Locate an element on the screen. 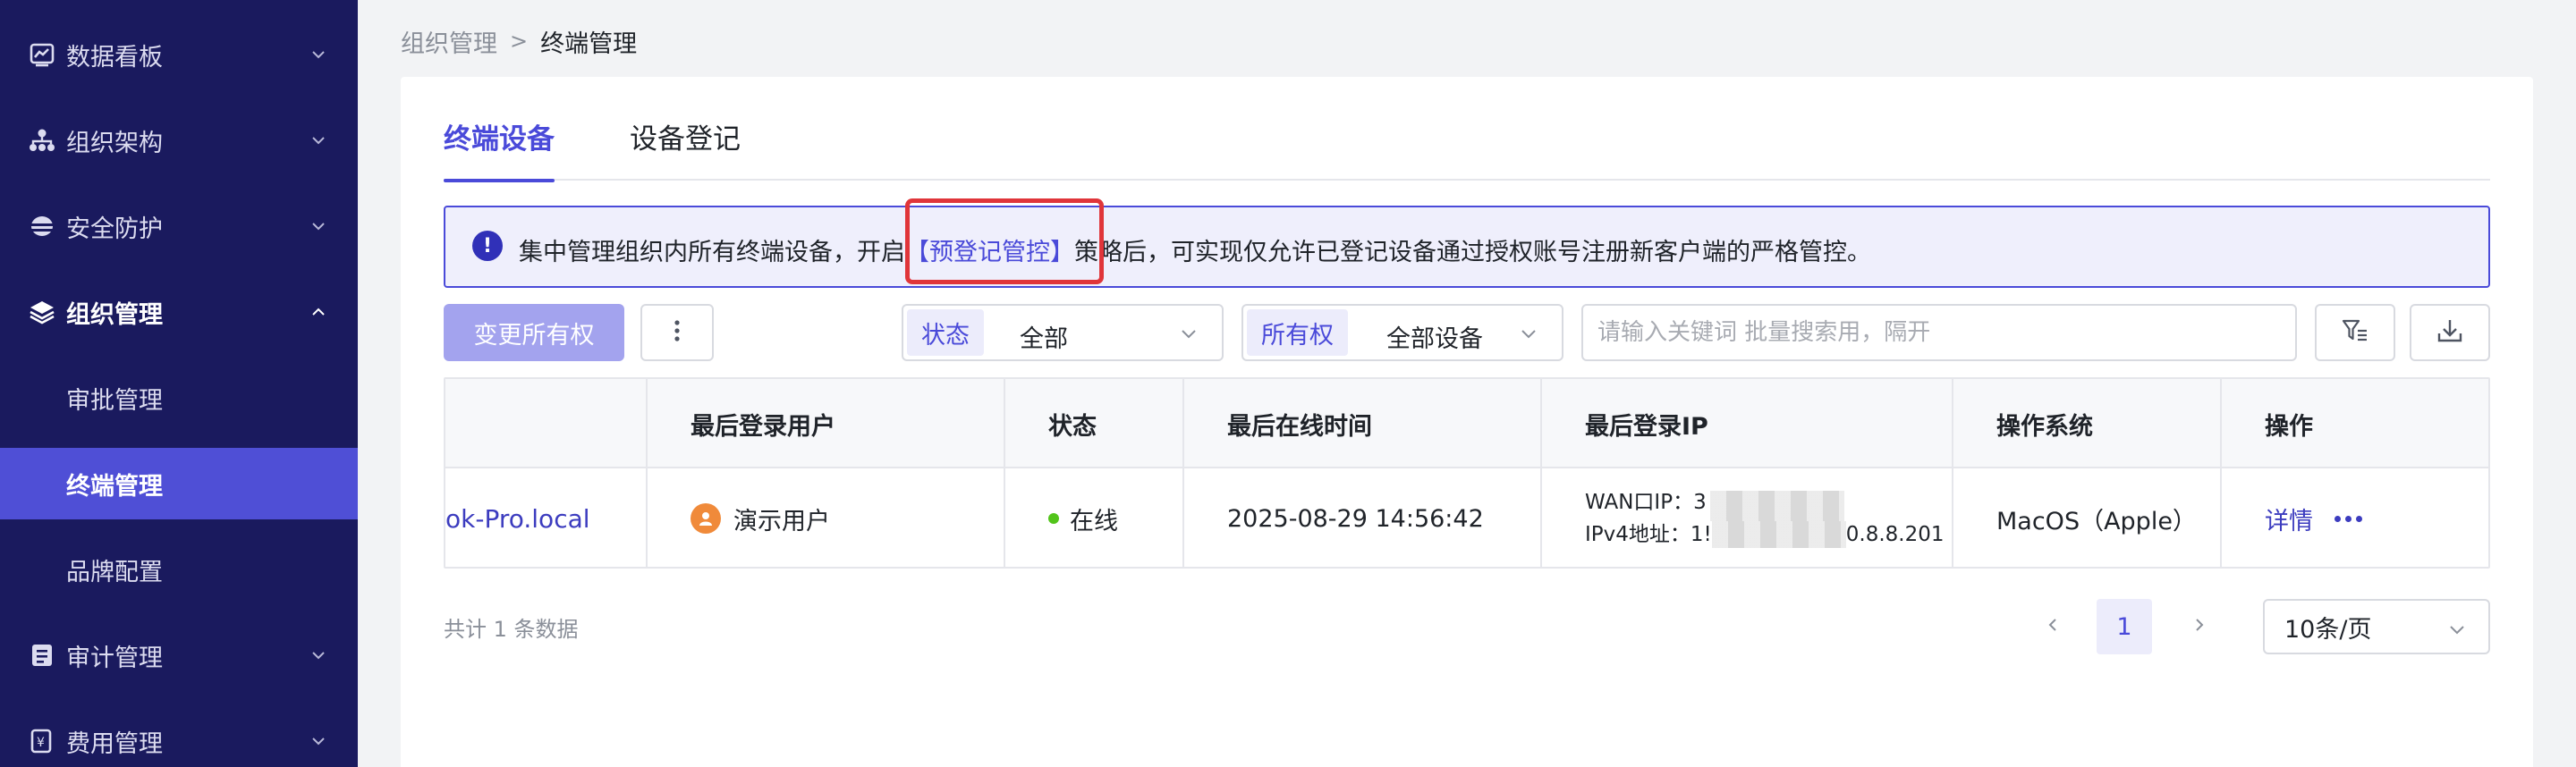 This screenshot has height=767, width=2576. prev-page-button is located at coordinates (2052, 626).